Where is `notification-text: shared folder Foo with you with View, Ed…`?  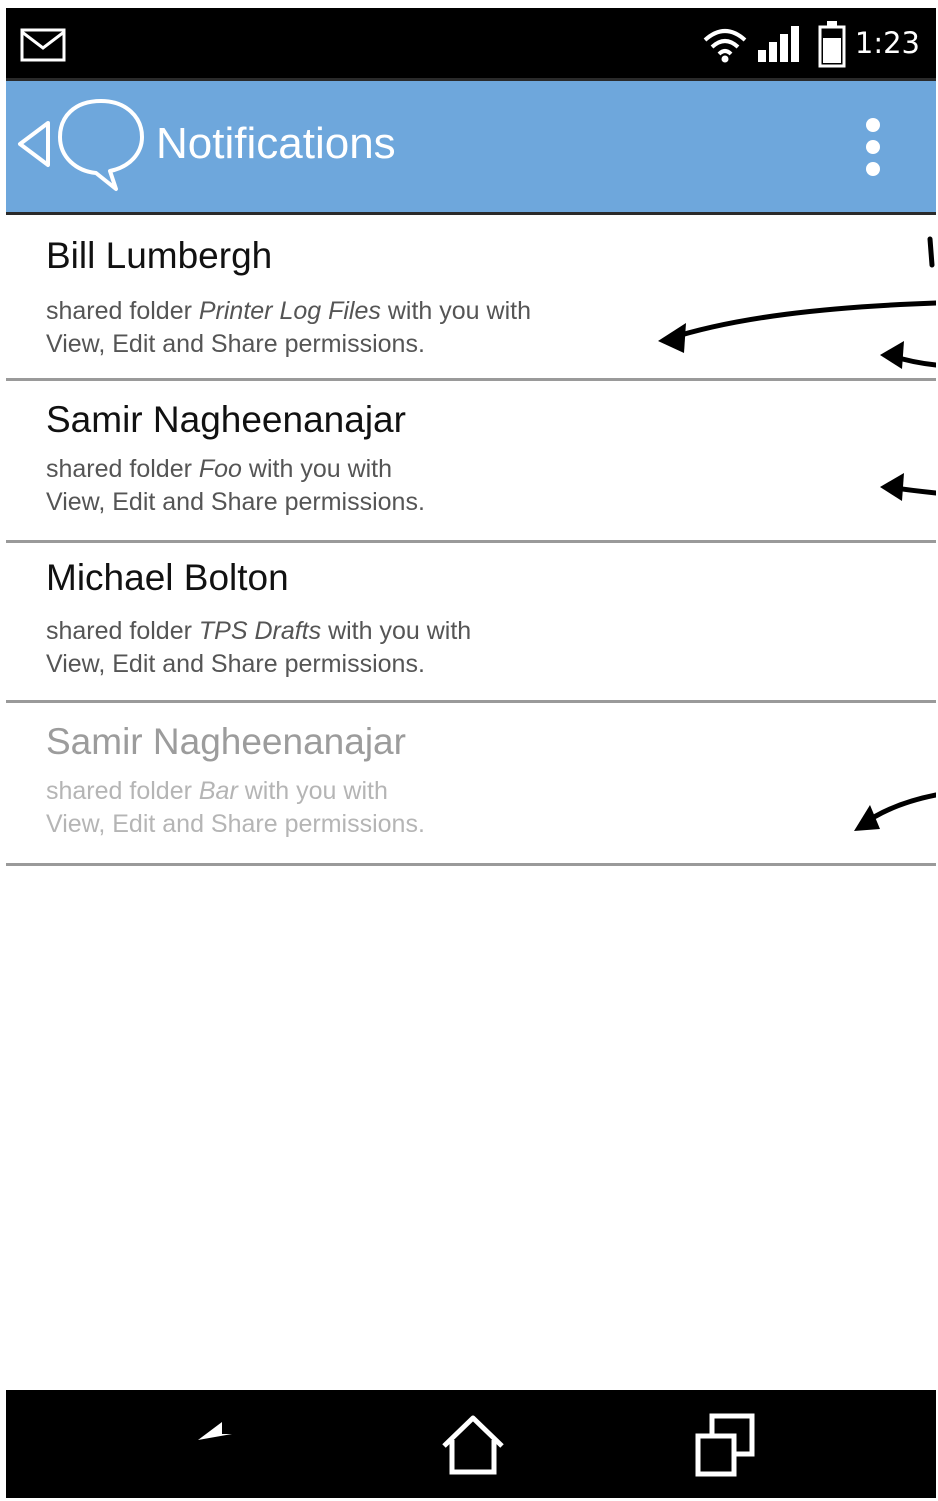 notification-text: shared folder Foo with you with View, Ed… is located at coordinates (491, 486).